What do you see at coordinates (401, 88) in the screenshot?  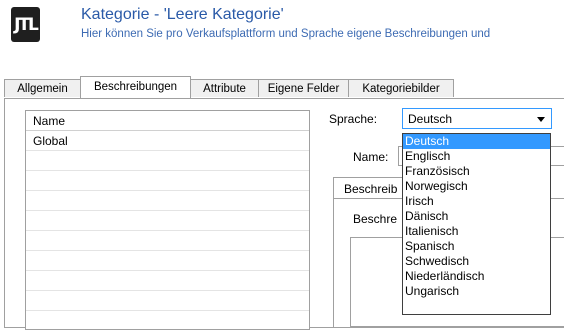 I see `tab-kategoriebilder: Kategoriebilder` at bounding box center [401, 88].